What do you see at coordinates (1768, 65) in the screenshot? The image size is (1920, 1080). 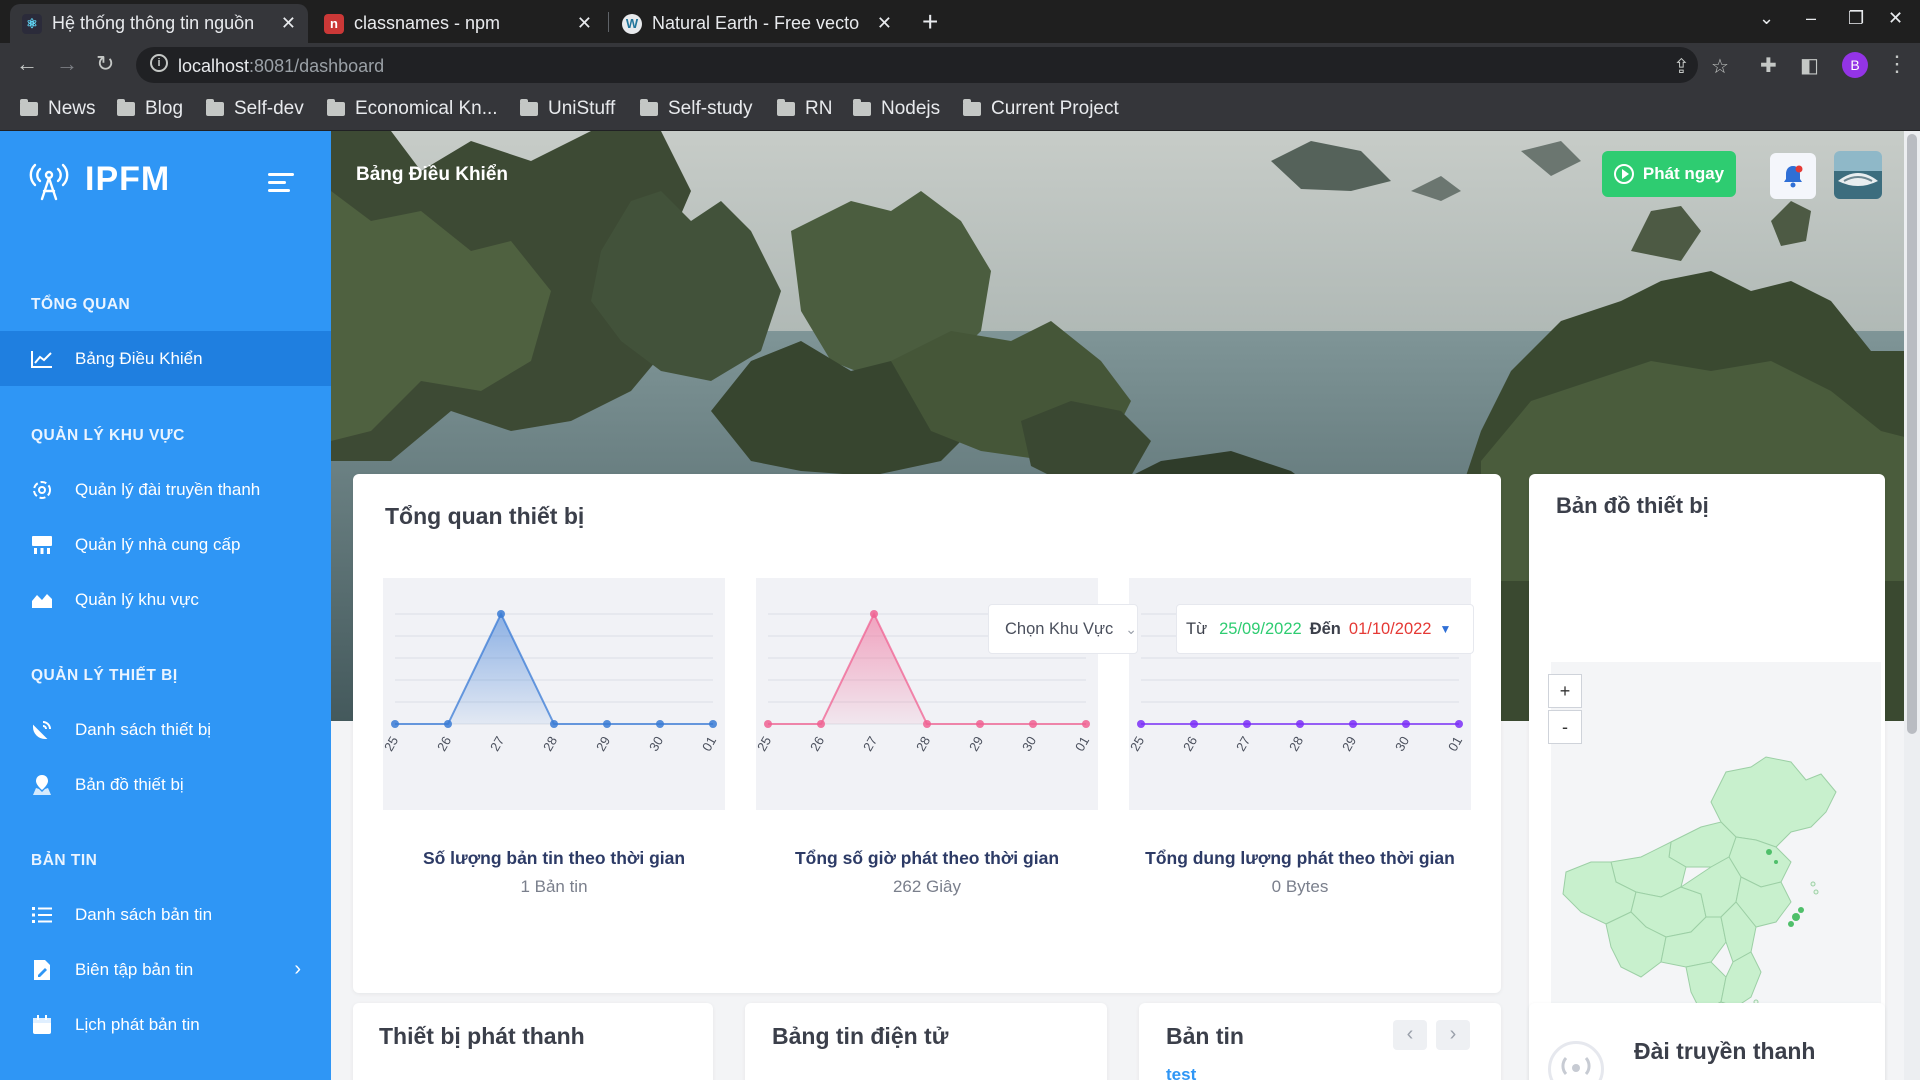 I see `extensions-icon: ✚` at bounding box center [1768, 65].